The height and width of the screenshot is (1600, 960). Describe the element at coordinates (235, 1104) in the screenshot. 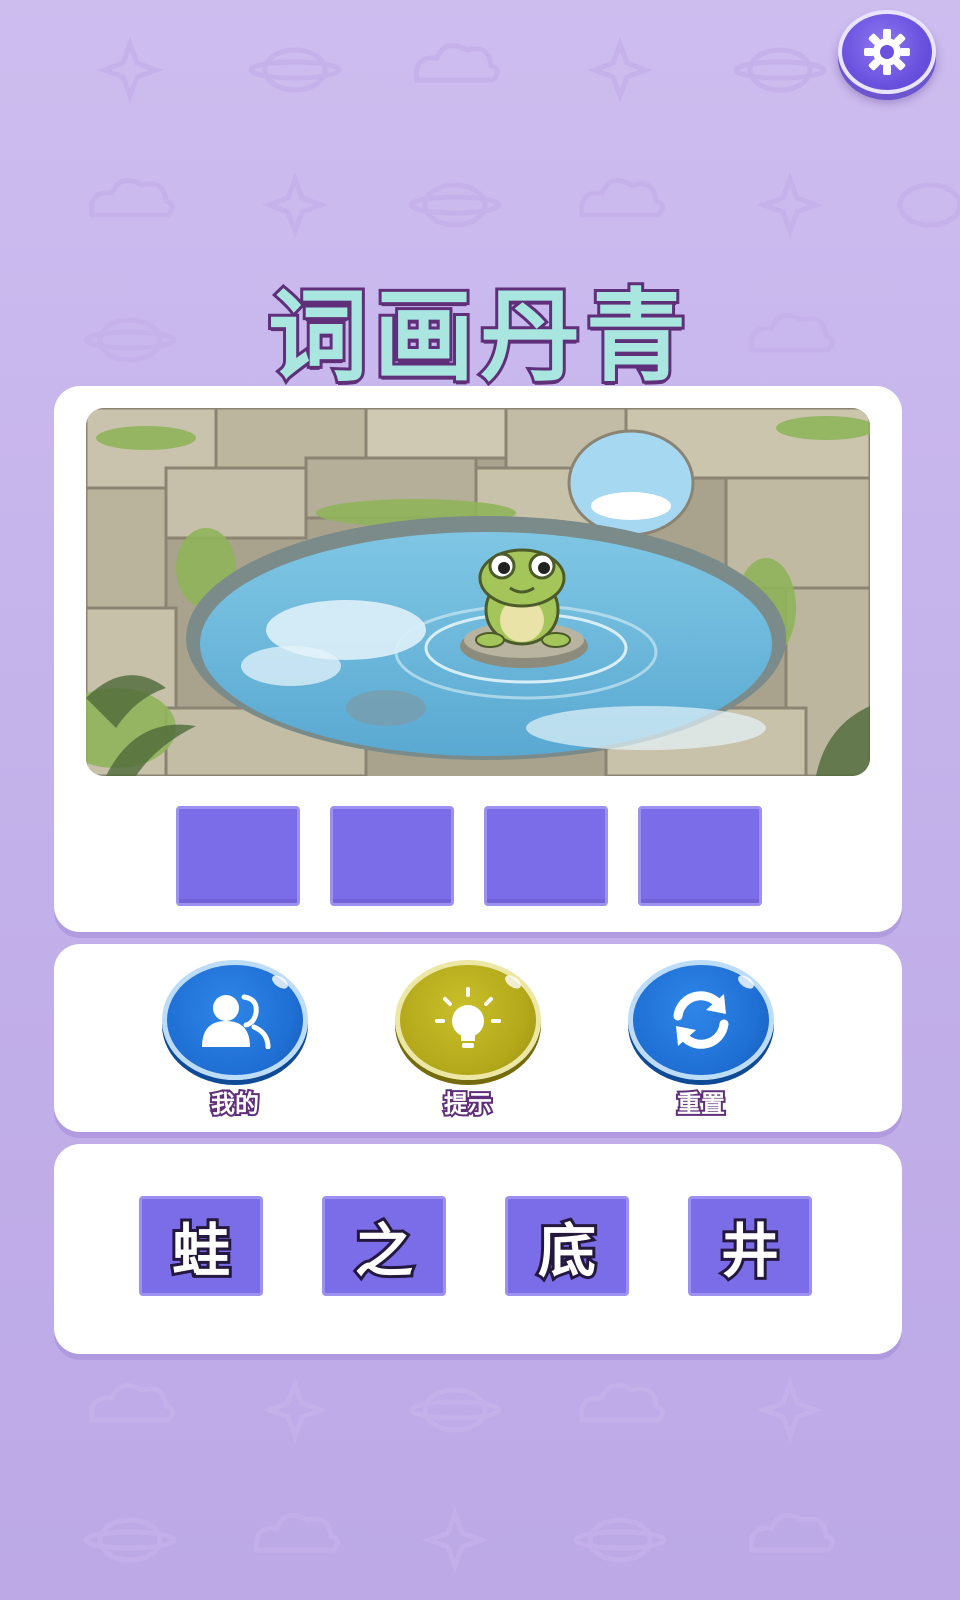

I see `my-profile-label: 我的` at that location.